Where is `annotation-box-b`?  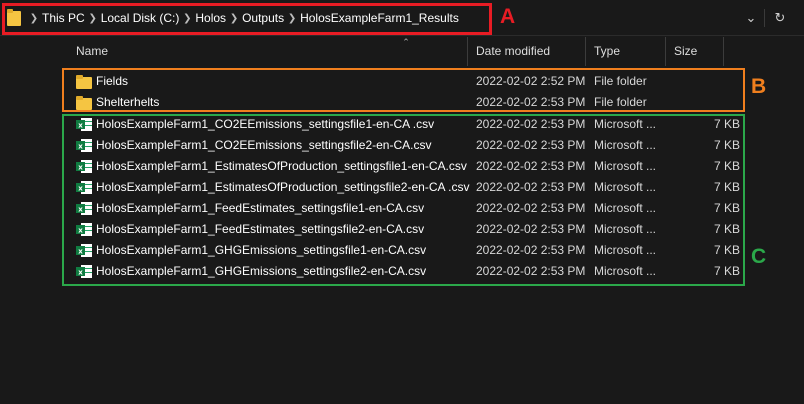 annotation-box-b is located at coordinates (403, 90).